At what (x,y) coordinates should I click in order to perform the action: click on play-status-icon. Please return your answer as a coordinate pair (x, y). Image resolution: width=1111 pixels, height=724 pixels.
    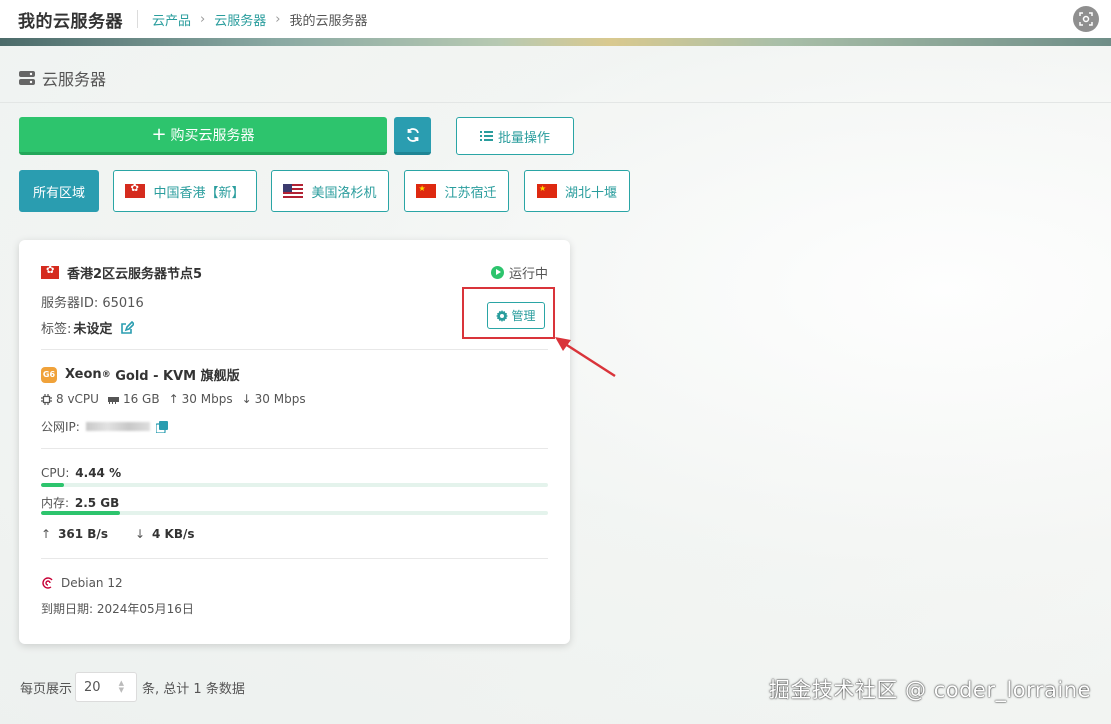
    Looking at the image, I should click on (497, 272).